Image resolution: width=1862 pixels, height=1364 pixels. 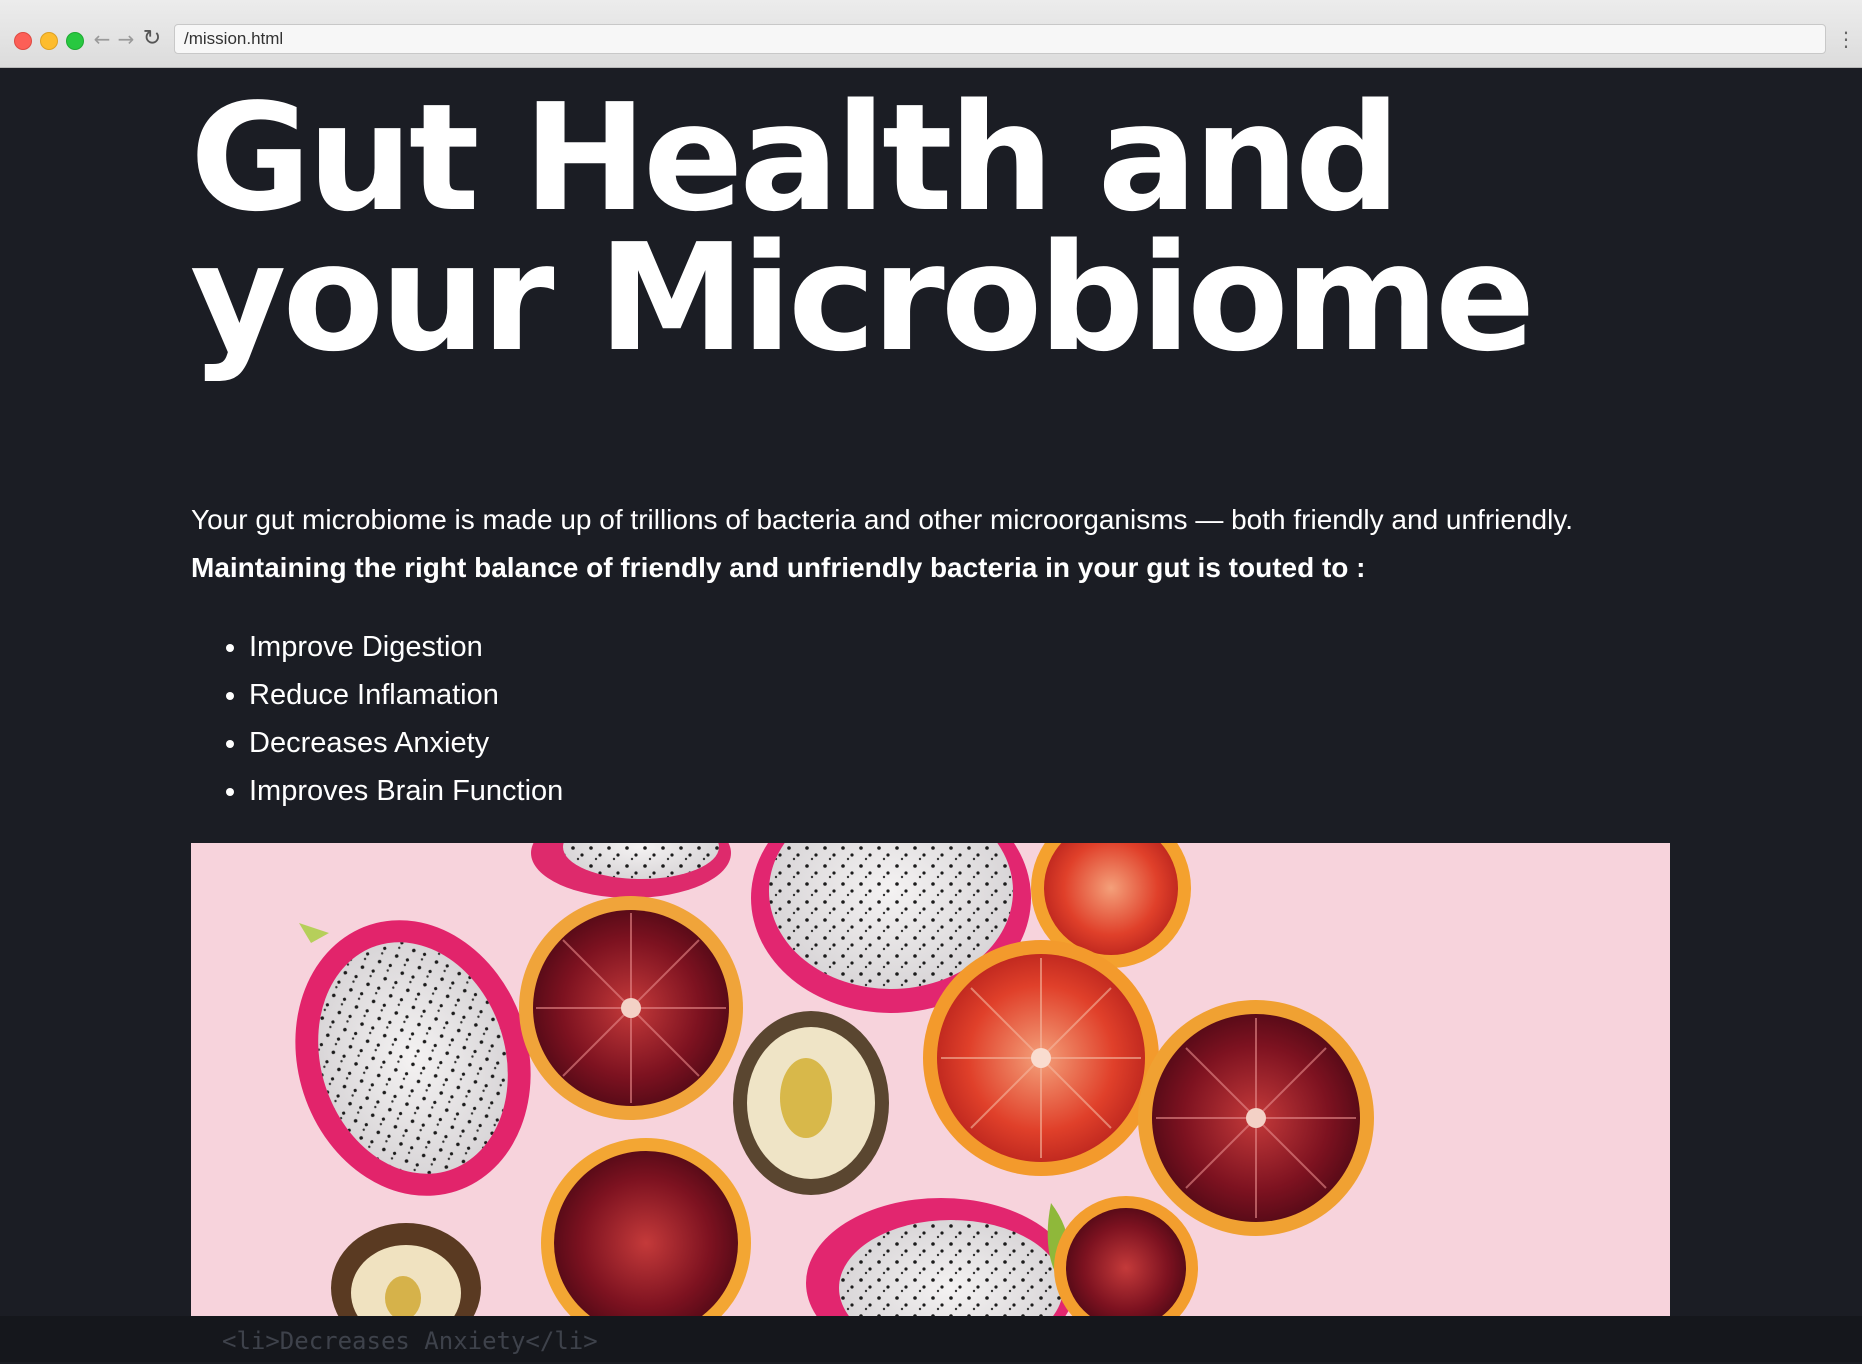 What do you see at coordinates (75, 41) in the screenshot?
I see `maximize-window-button` at bounding box center [75, 41].